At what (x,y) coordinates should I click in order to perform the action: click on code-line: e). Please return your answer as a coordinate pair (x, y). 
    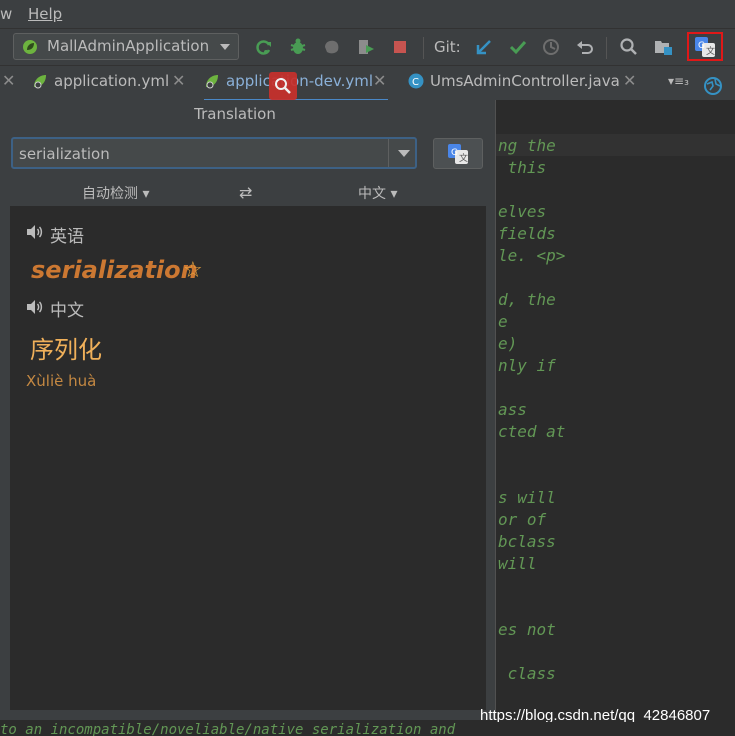
    Looking at the image, I should click on (508, 343).